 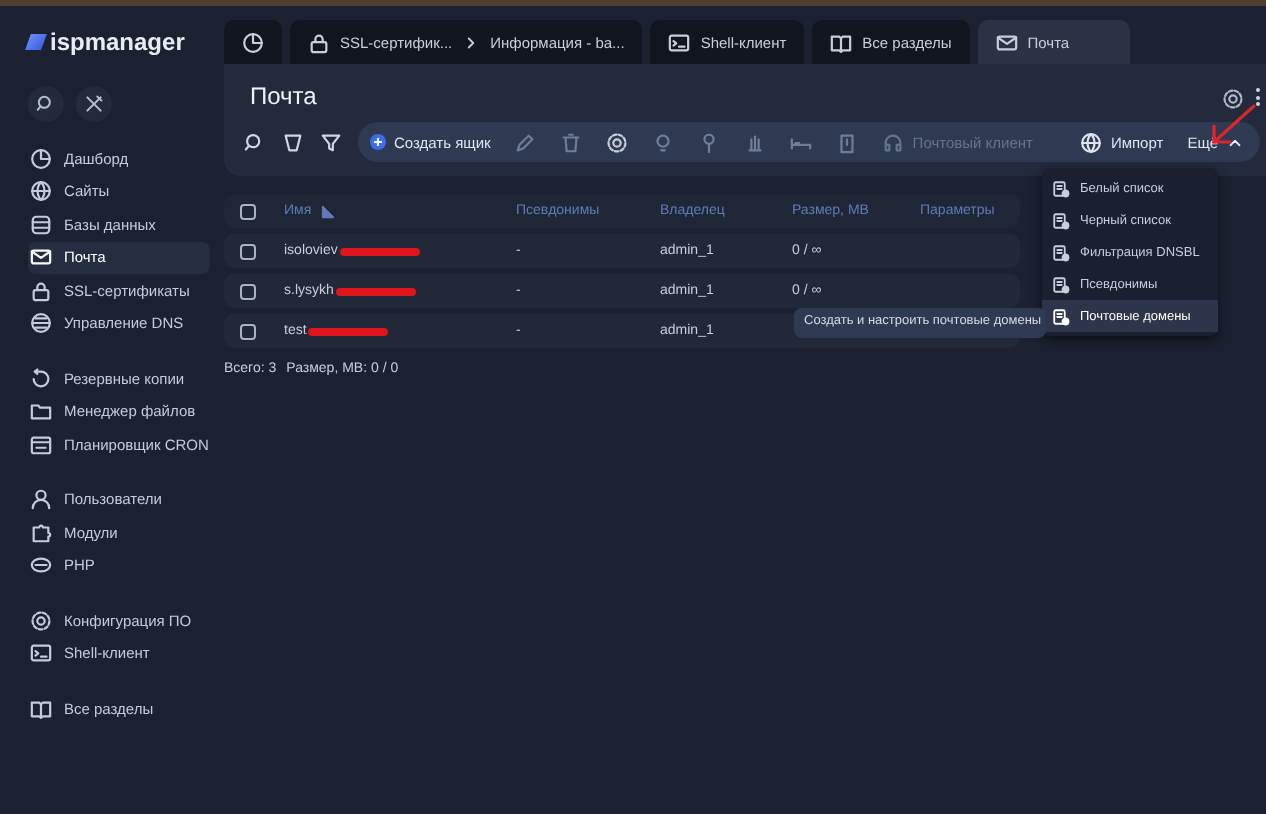 What do you see at coordinates (663, 142) in the screenshot?
I see `bulb-icon` at bounding box center [663, 142].